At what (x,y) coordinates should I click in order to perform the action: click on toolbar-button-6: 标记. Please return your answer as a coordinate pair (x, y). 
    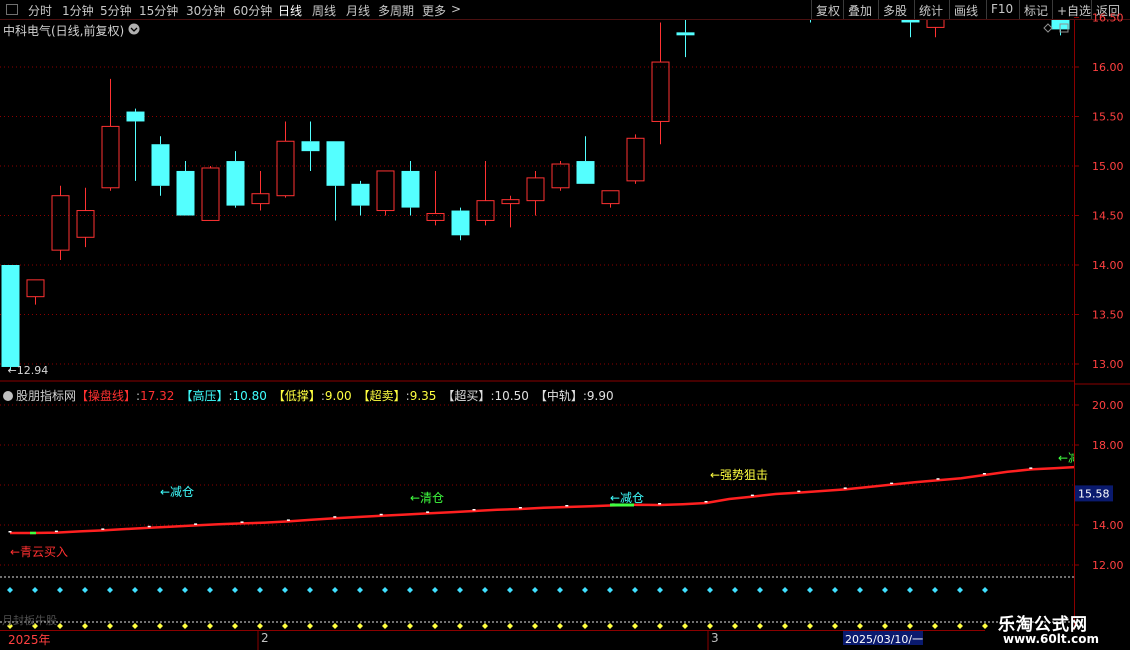
    Looking at the image, I should click on (1036, 10).